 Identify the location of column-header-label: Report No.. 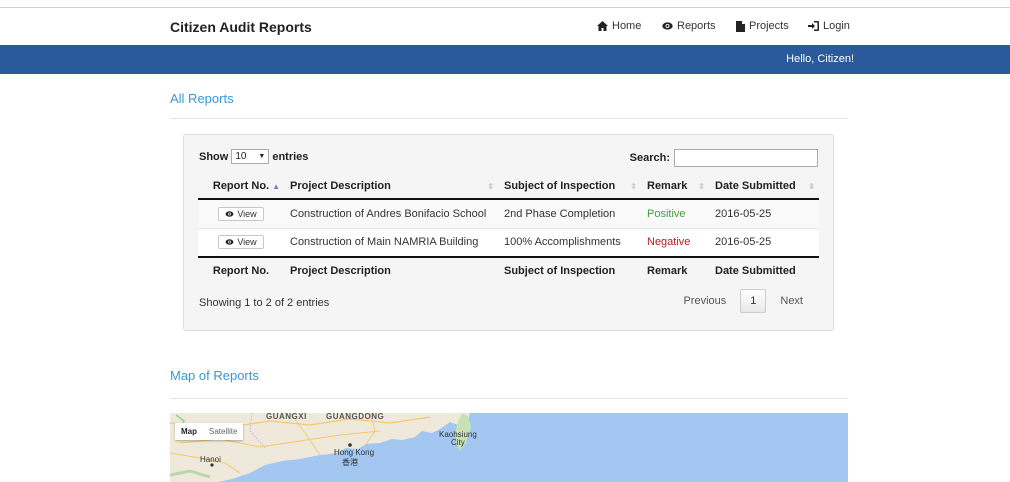
(241, 186).